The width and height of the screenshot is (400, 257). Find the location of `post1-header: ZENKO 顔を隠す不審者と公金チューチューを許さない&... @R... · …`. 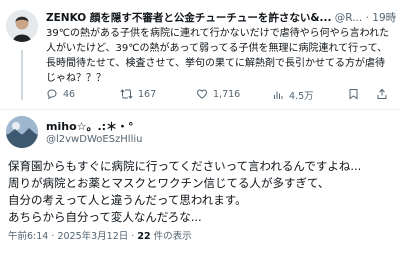

post1-header: ZENKO 顔を隠す不審者と公金チューチューを許さない&... @R... · … is located at coordinates (221, 18).